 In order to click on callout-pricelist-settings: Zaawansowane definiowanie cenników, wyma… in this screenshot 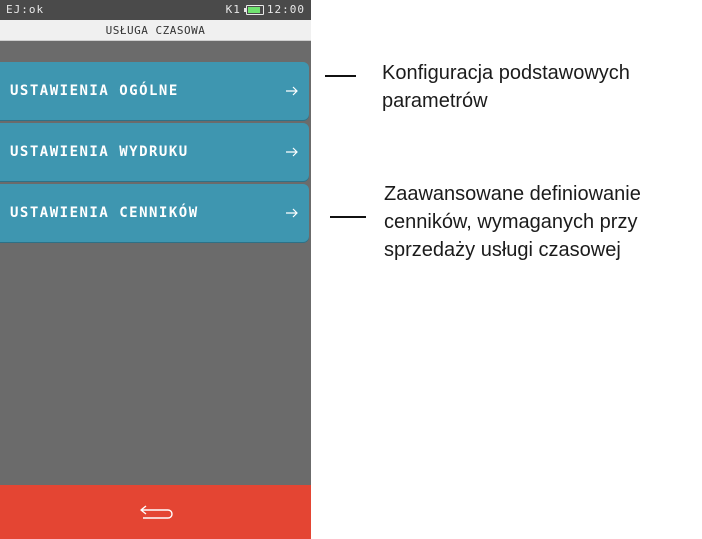, I will do `click(512, 222)`.